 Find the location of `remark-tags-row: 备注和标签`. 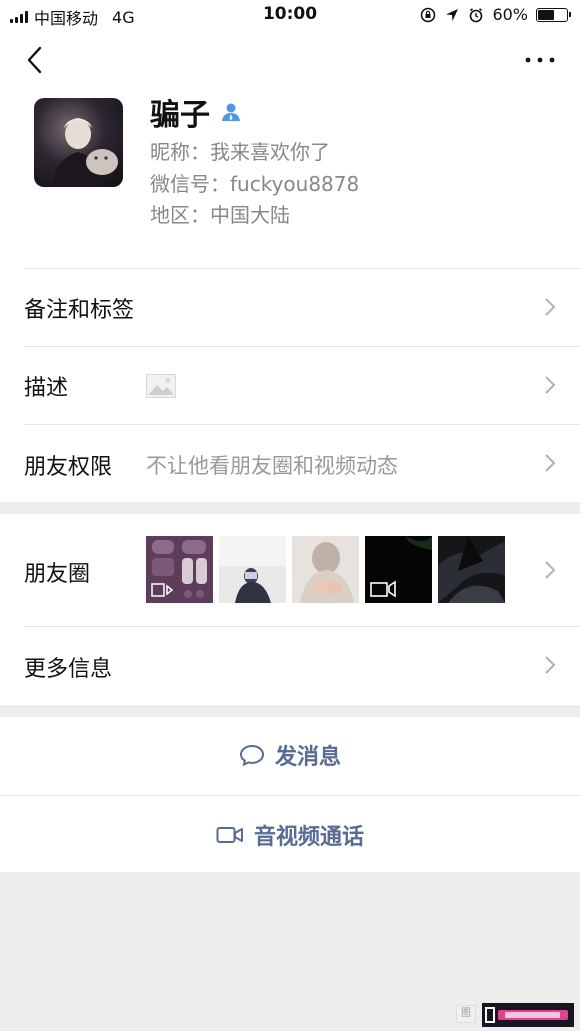

remark-tags-row: 备注和标签 is located at coordinates (290, 307).